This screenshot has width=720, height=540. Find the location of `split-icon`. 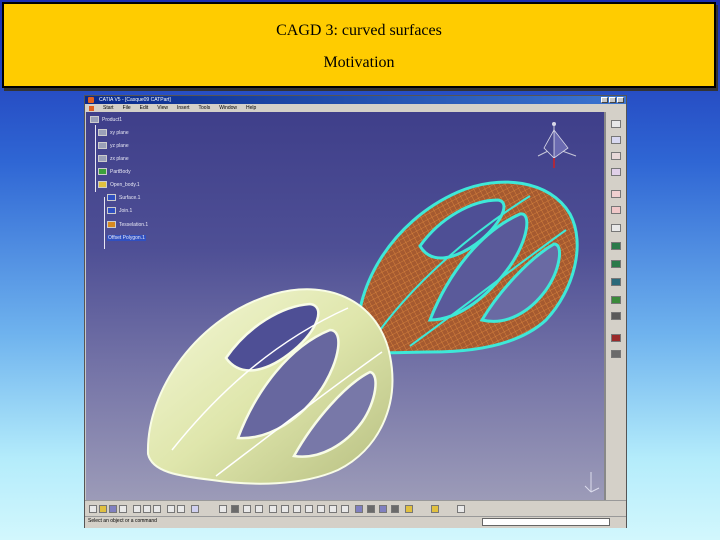

split-icon is located at coordinates (616, 300).